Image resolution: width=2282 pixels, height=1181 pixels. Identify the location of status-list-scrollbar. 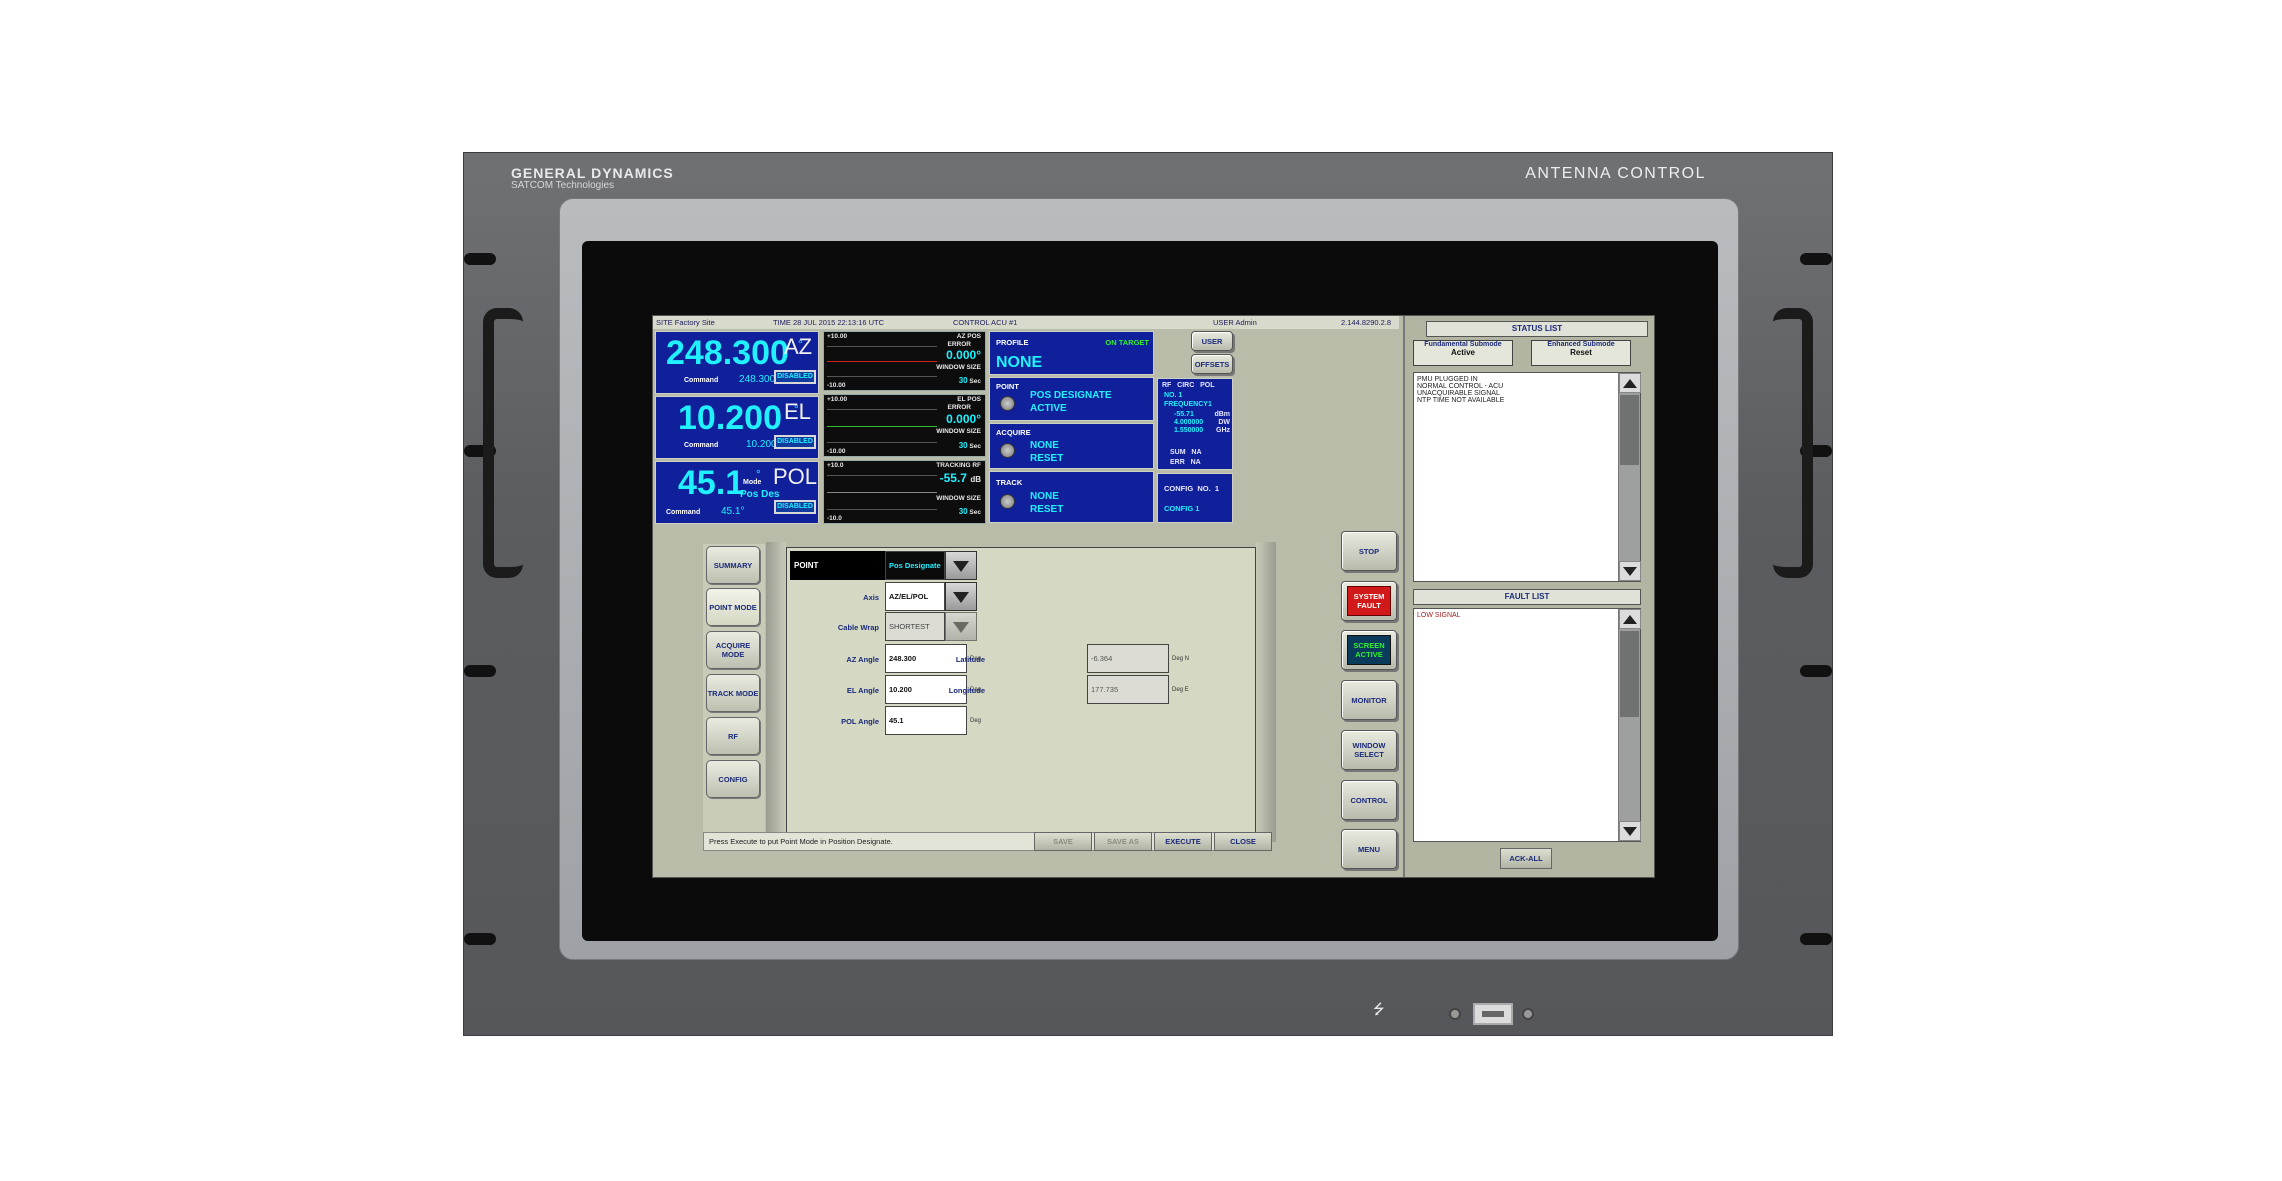
(1629, 477).